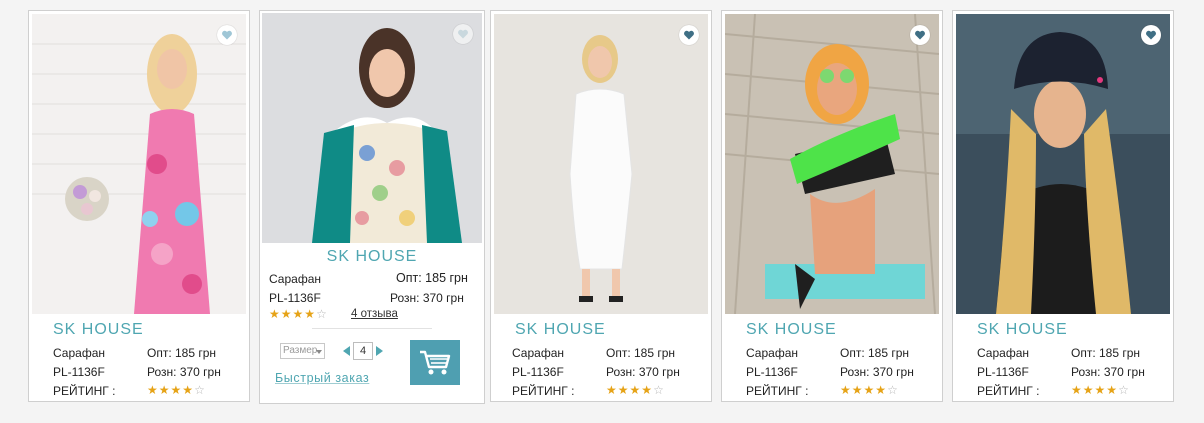  I want to click on size-select: Размер, so click(302, 351).